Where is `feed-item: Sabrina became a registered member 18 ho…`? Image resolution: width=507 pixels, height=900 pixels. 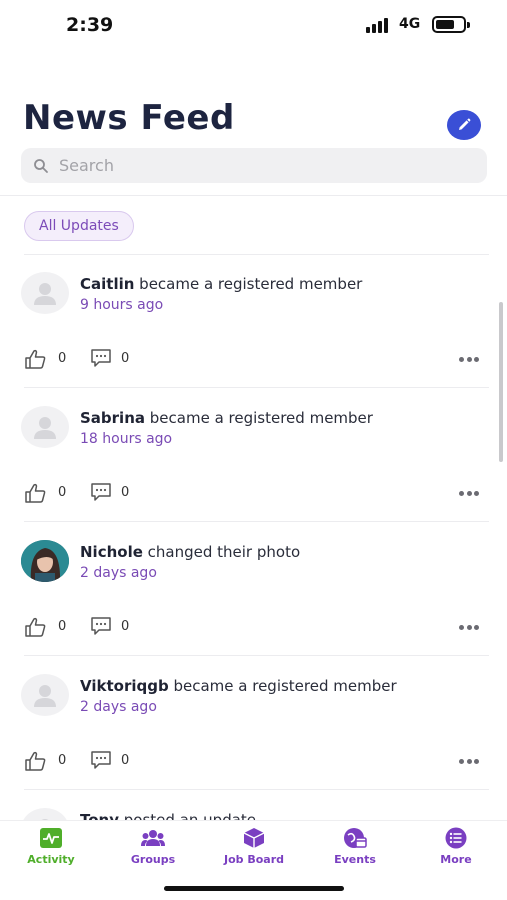 feed-item: Sabrina became a registered member 18 ho… is located at coordinates (253, 455).